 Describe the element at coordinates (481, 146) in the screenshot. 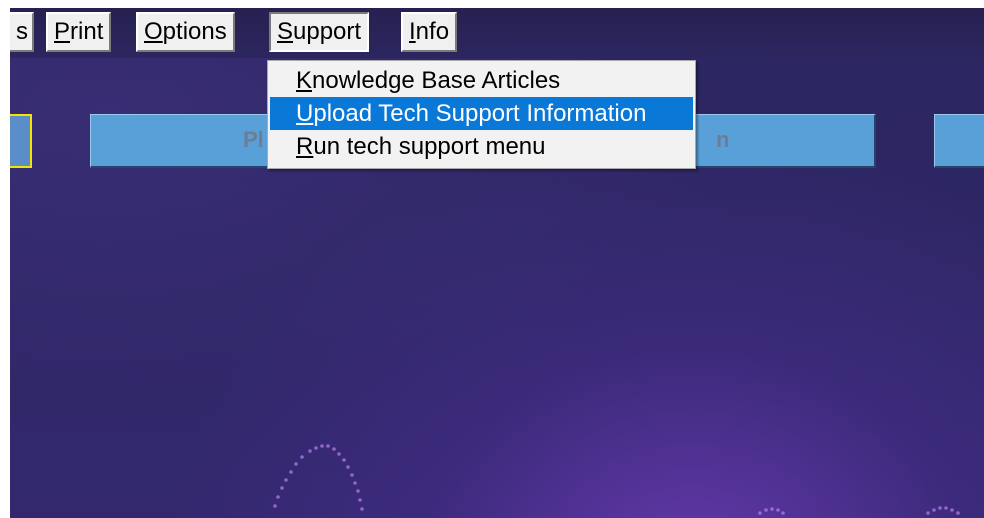

I see `menu-item-run-tech-support: Run tech support menu` at that location.